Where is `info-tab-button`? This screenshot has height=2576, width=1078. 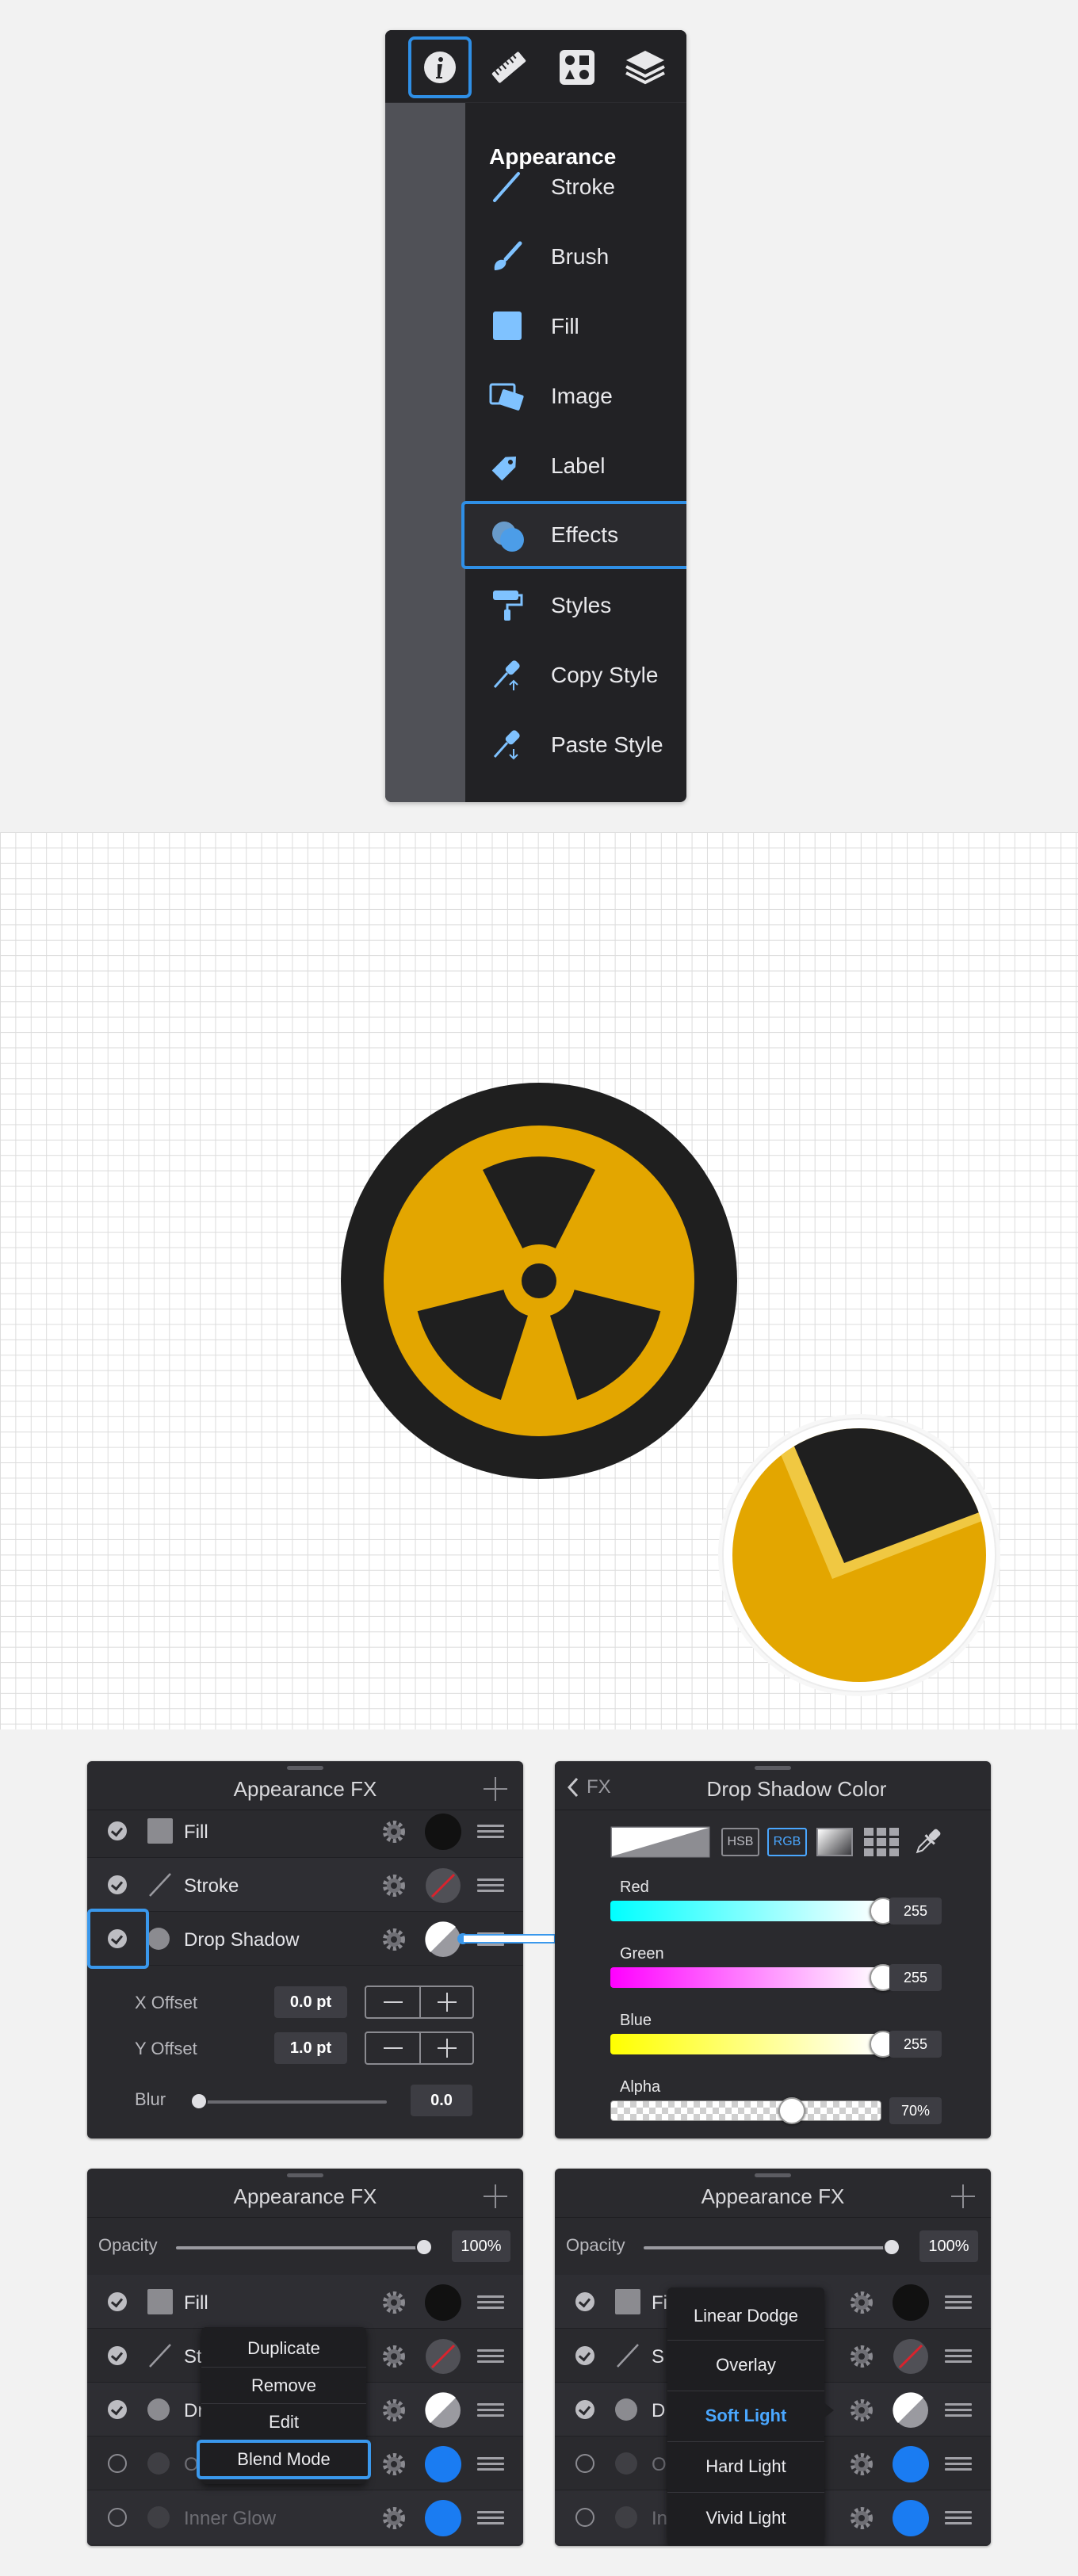
info-tab-button is located at coordinates (440, 67).